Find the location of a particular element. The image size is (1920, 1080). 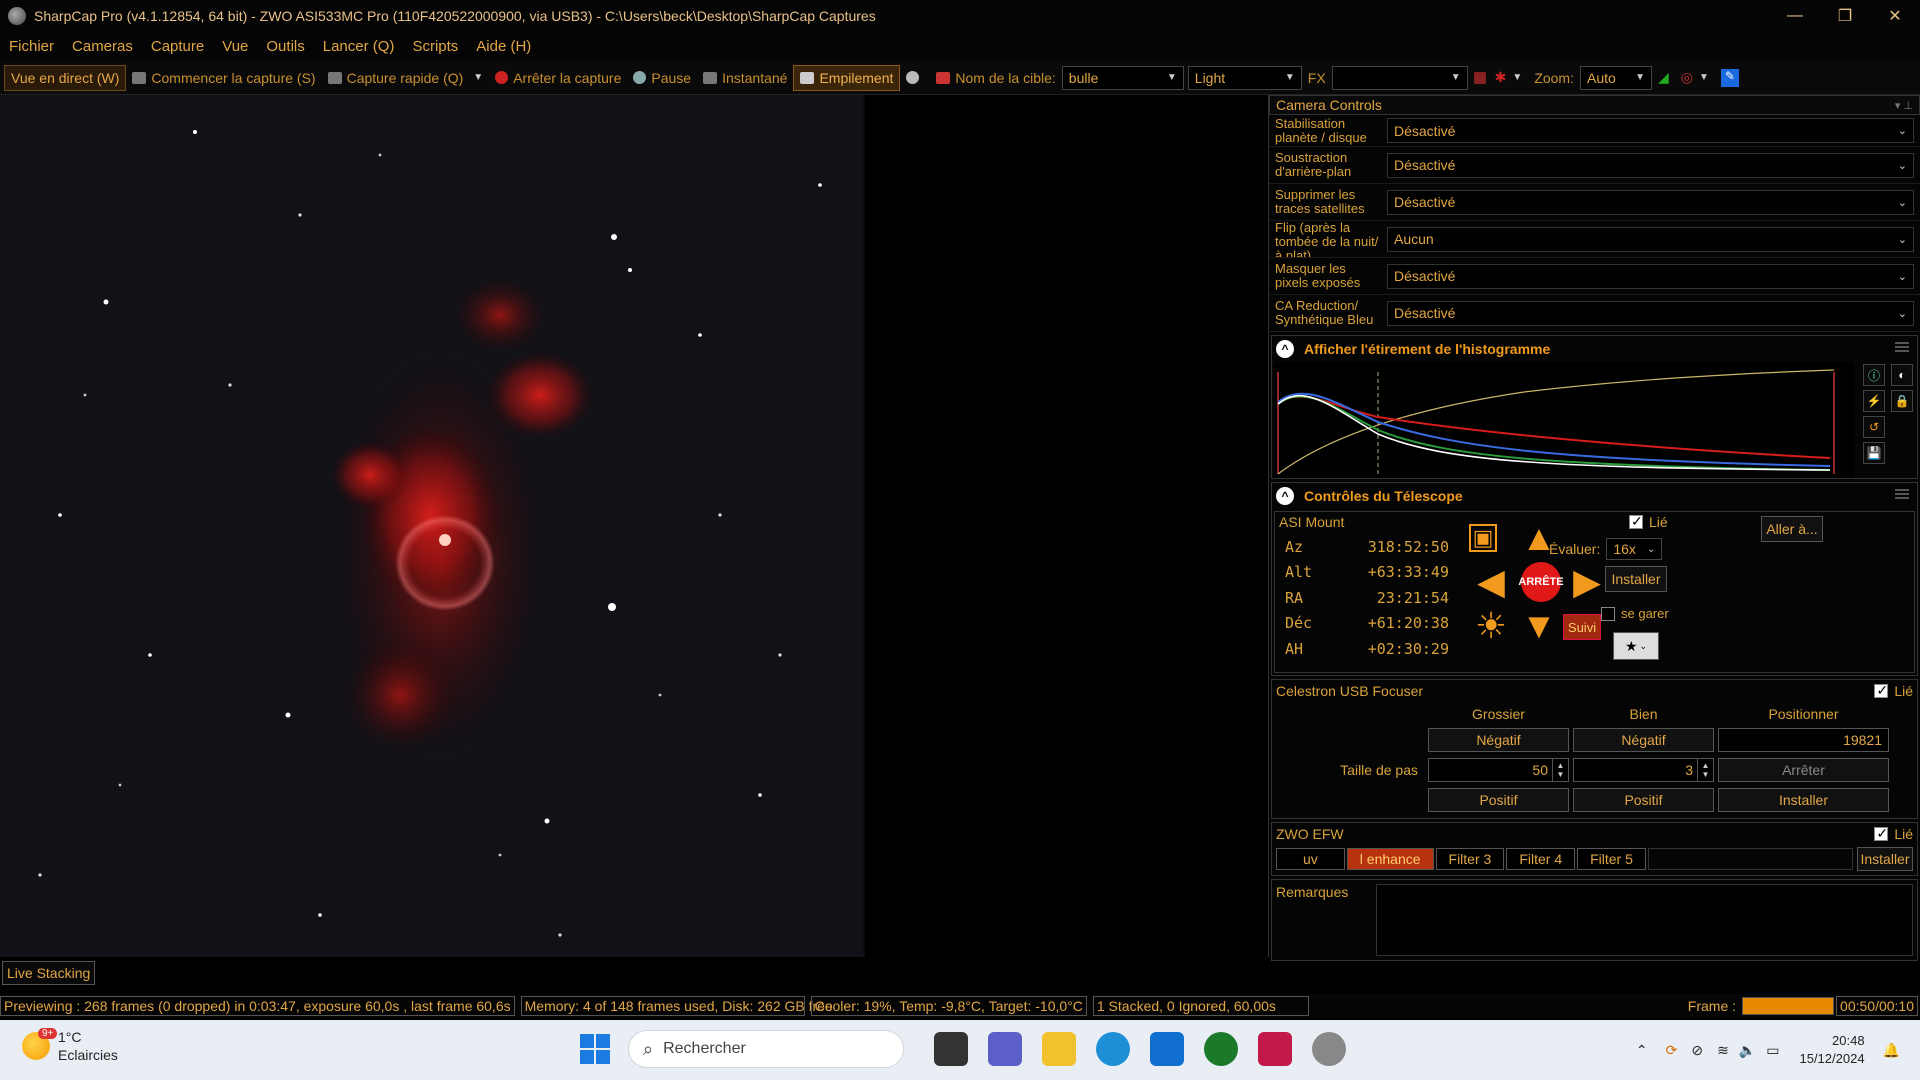

mount-install-button: Installer is located at coordinates (1636, 579).